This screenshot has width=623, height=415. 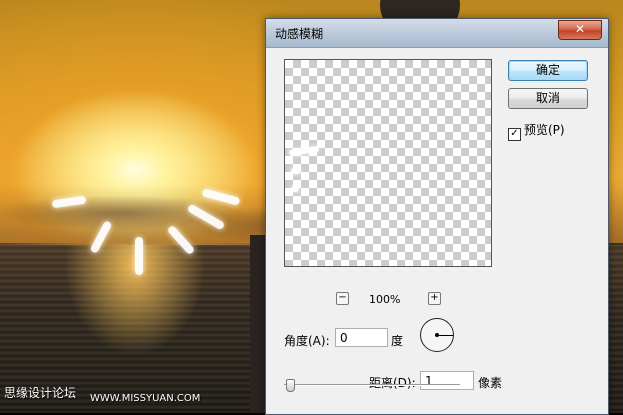 What do you see at coordinates (445, 335) in the screenshot?
I see `angle-dial-indicator` at bounding box center [445, 335].